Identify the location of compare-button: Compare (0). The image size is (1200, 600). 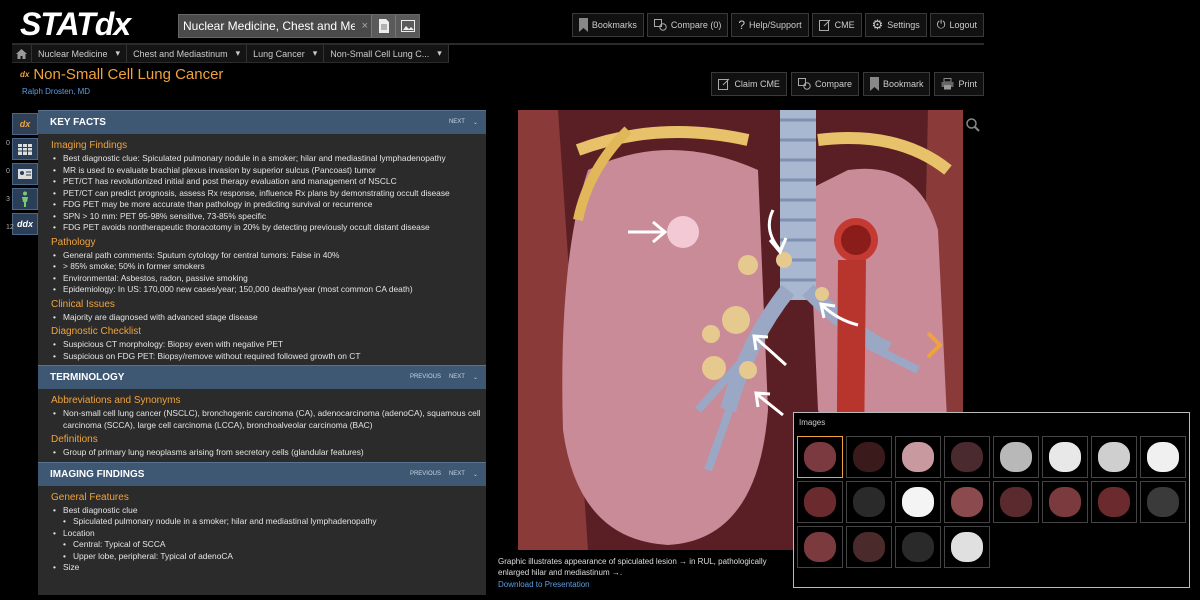
(687, 25).